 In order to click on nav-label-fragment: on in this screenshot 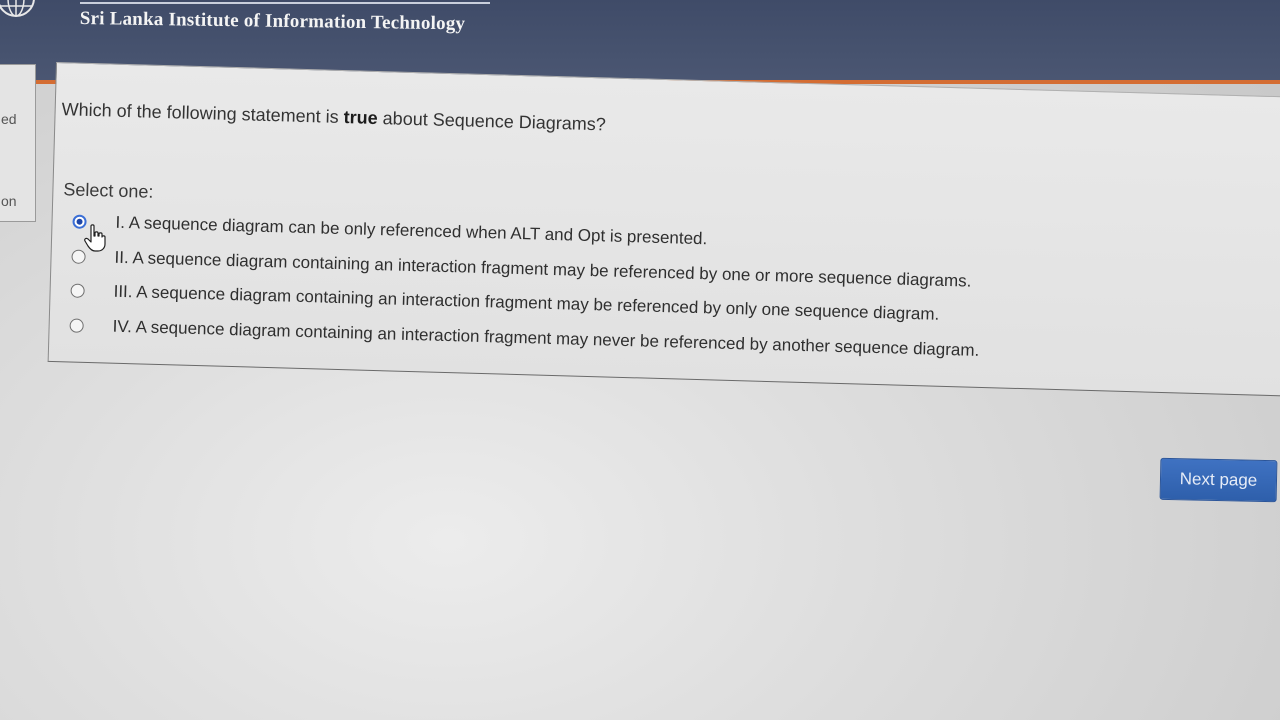, I will do `click(9, 201)`.